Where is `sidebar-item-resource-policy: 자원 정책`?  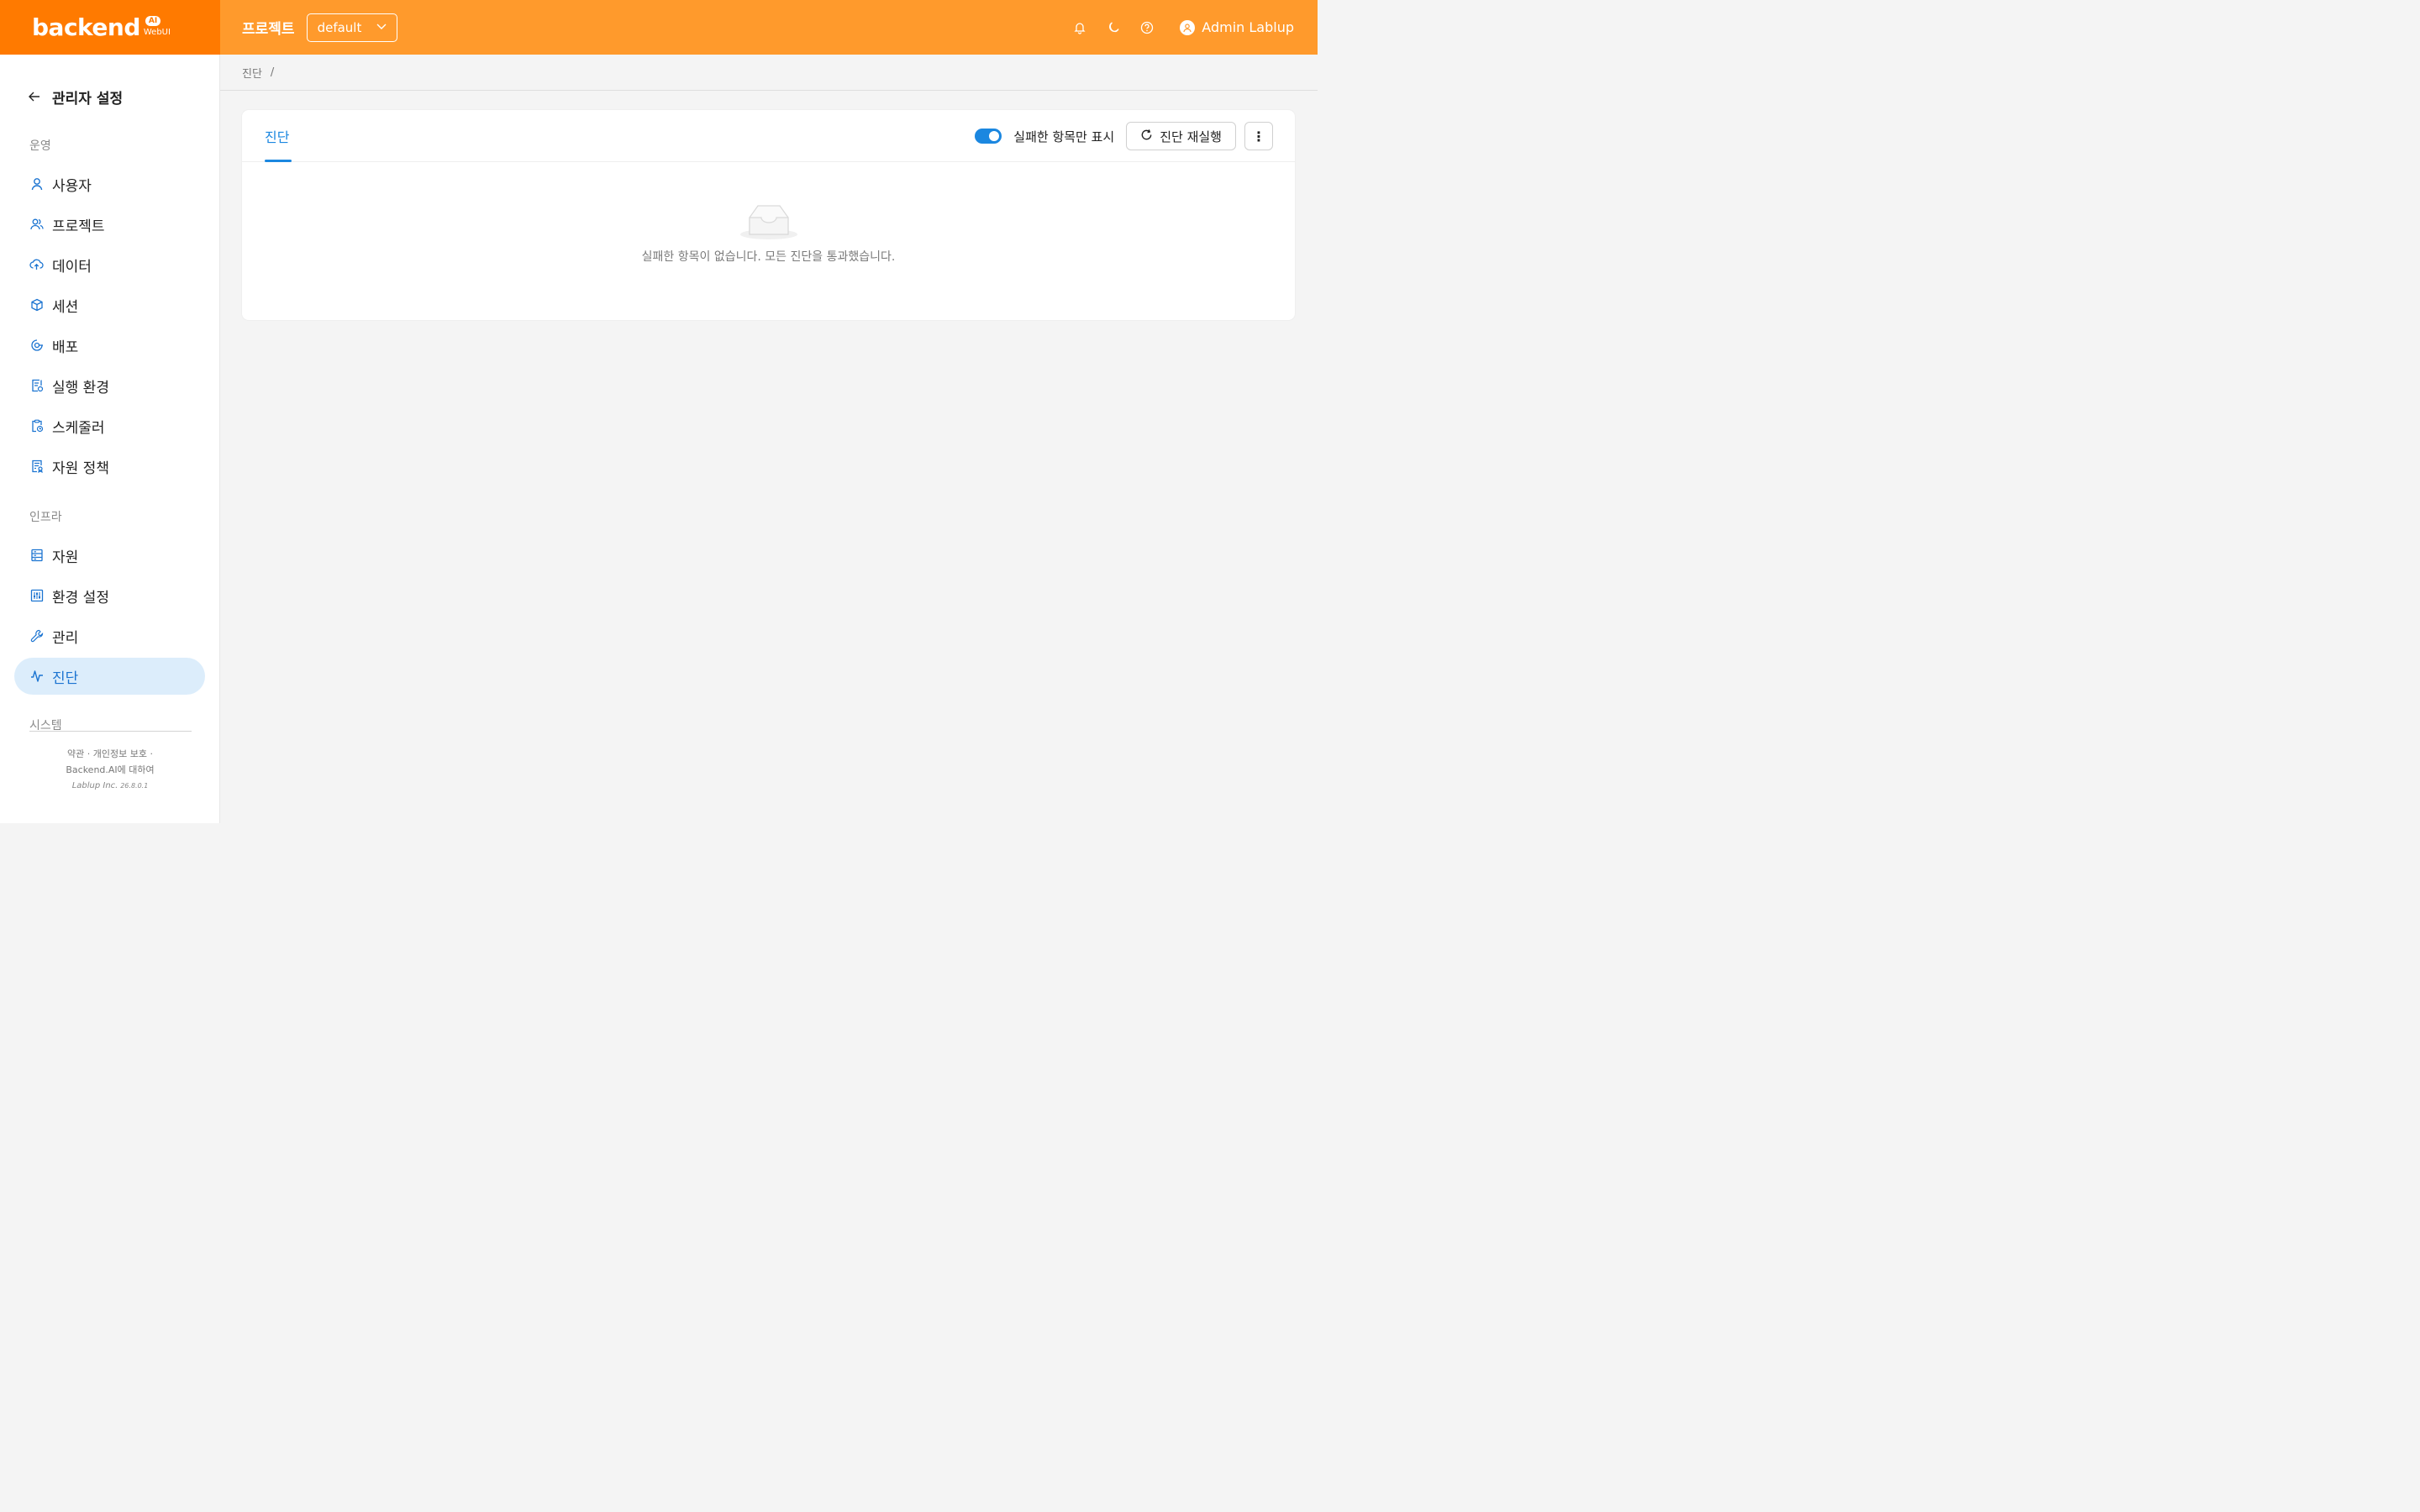
sidebar-item-resource-policy: 자원 정책 is located at coordinates (109, 466).